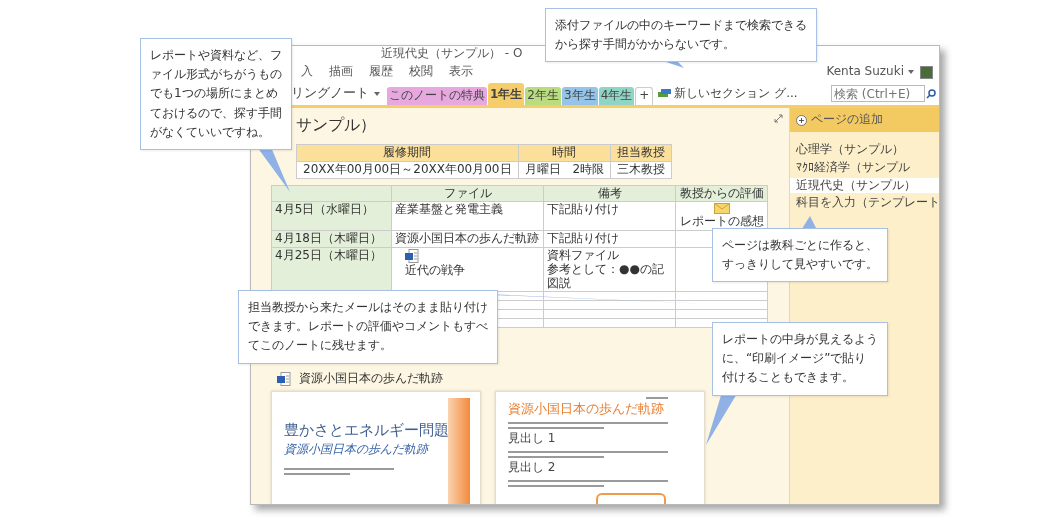  I want to click on callout-box: ページは教科ごとに作ると、すっきりして見やすいです。, so click(800, 255).